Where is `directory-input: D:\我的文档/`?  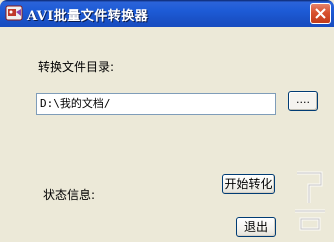 directory-input: D:\我的文档/ is located at coordinates (156, 104).